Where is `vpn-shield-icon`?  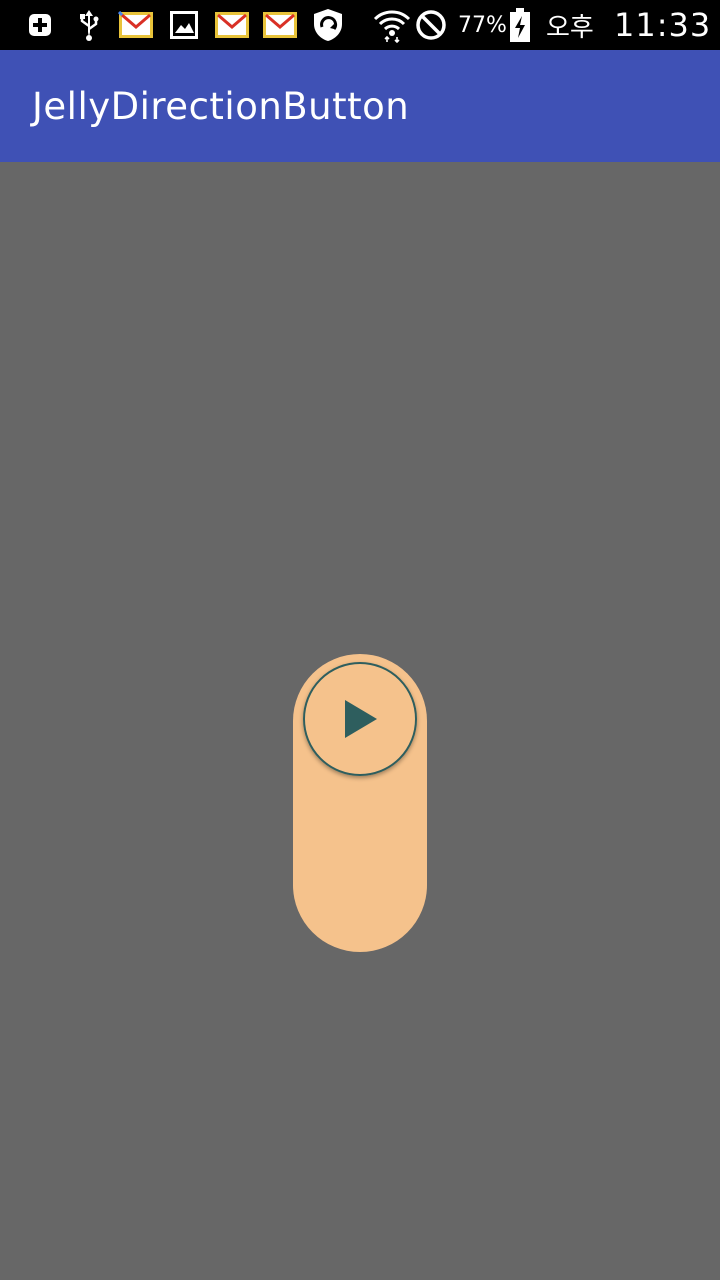
vpn-shield-icon is located at coordinates (328, 25).